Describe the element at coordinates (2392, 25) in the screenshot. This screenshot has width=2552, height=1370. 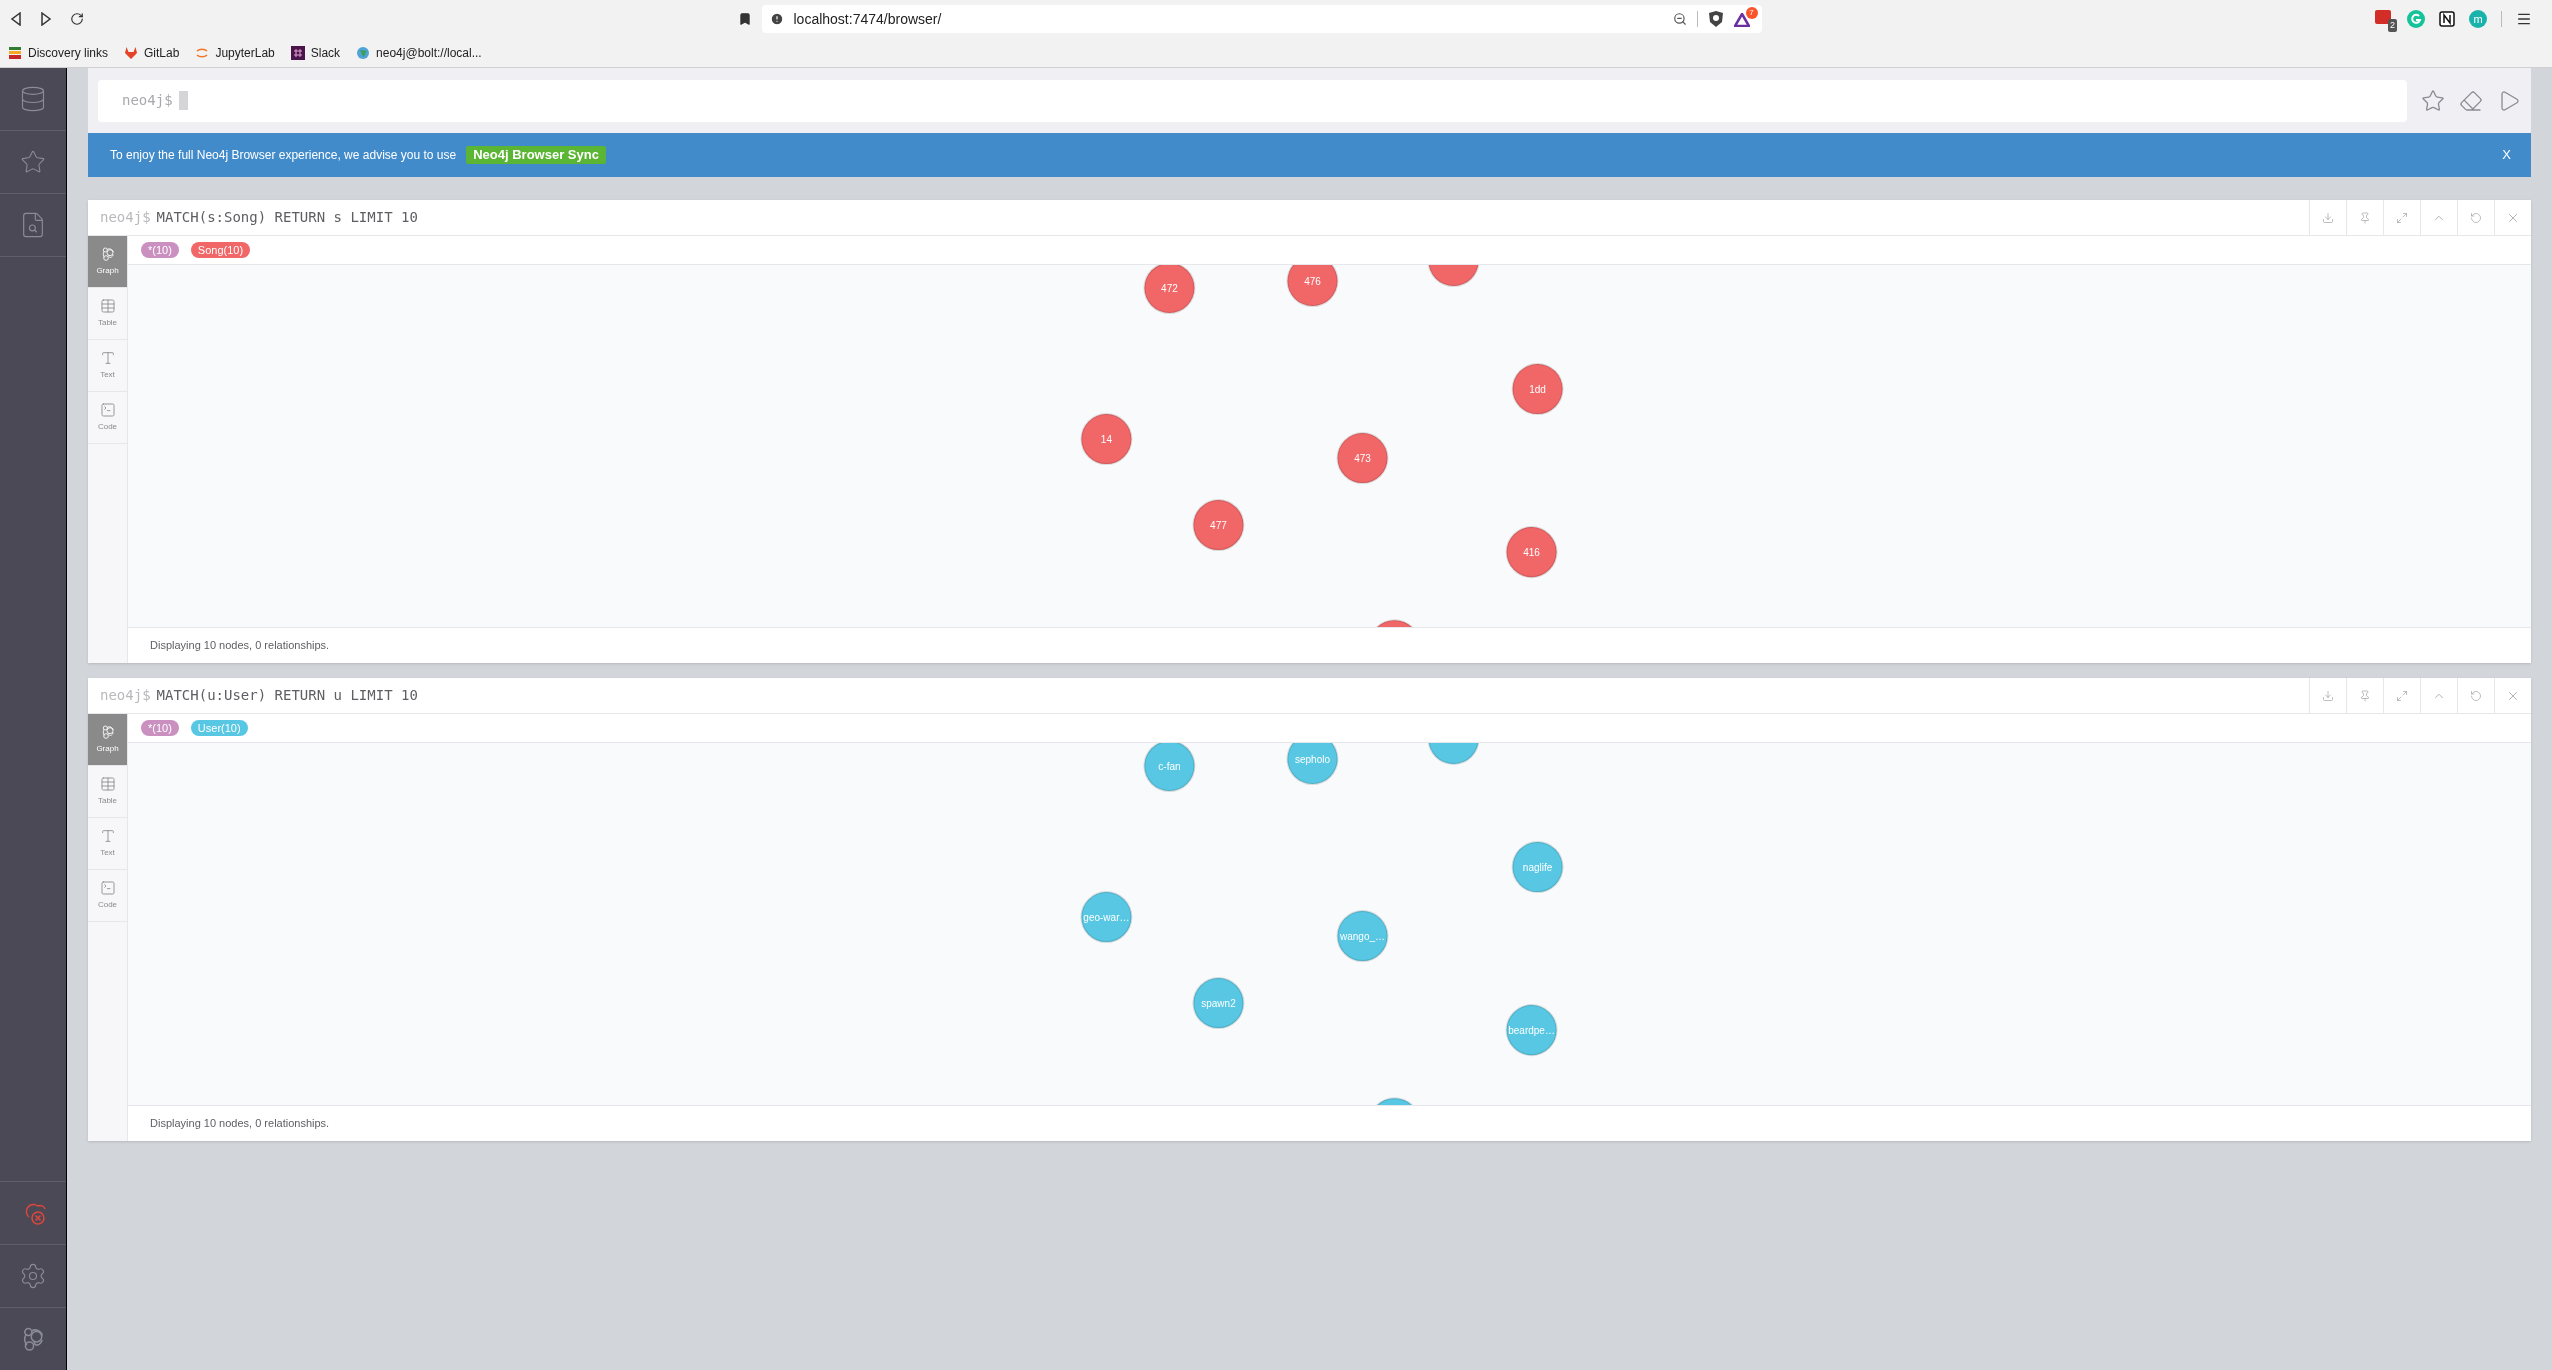
I see `extension-badge: 2` at that location.